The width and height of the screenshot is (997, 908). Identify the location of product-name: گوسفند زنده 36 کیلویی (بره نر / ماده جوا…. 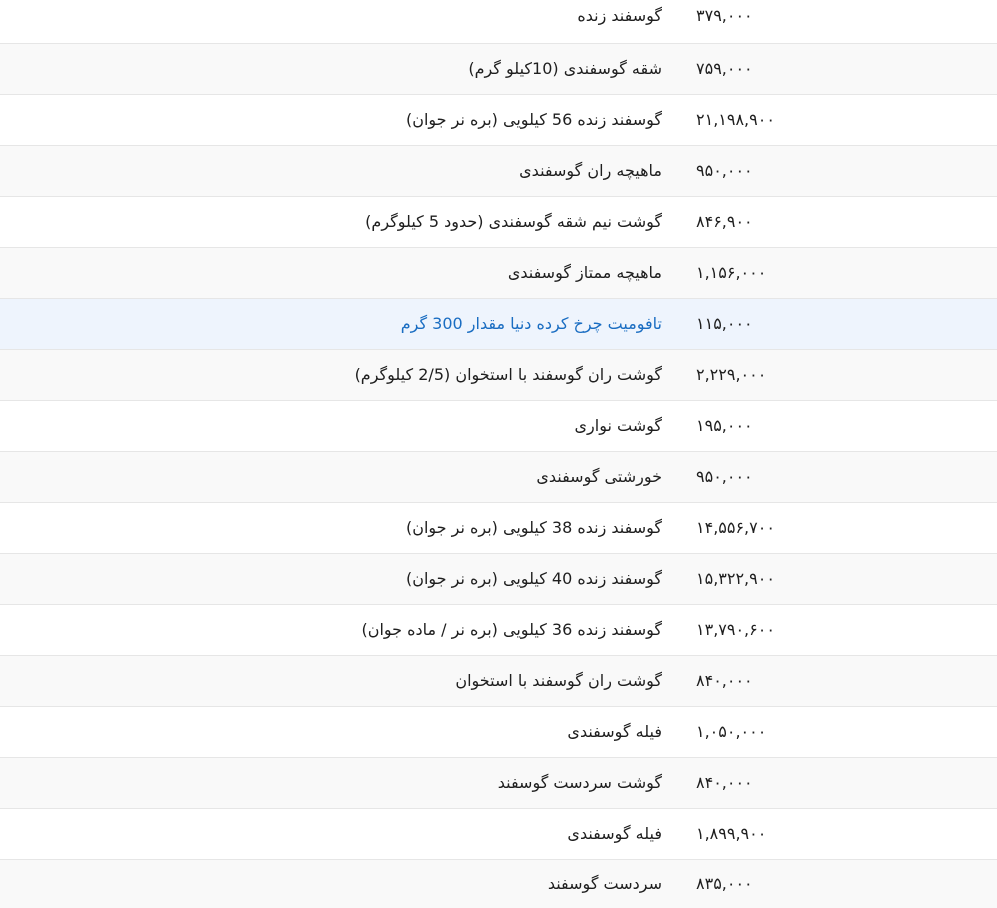
(341, 630).